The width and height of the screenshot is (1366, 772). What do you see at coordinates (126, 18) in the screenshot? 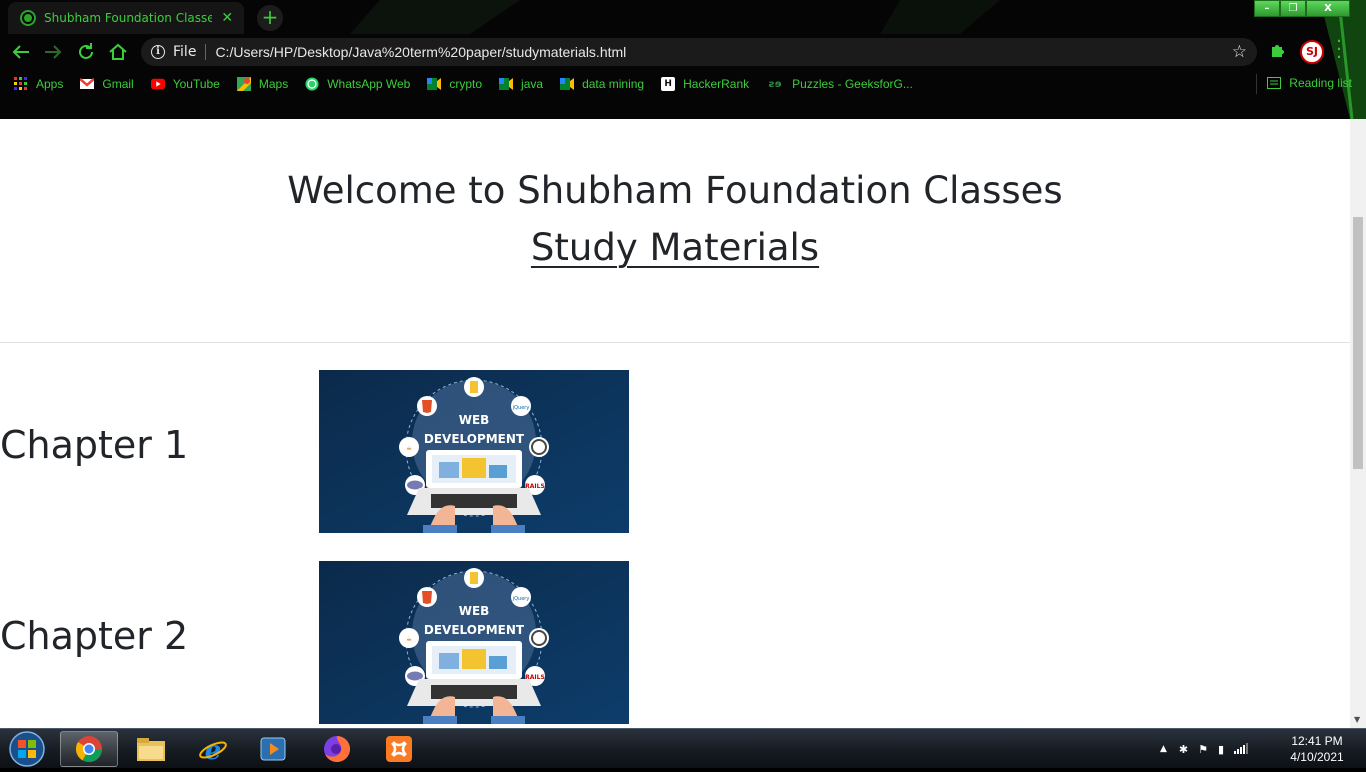
I see `tab-active: Shubham Foundation Classes | H ✕` at bounding box center [126, 18].